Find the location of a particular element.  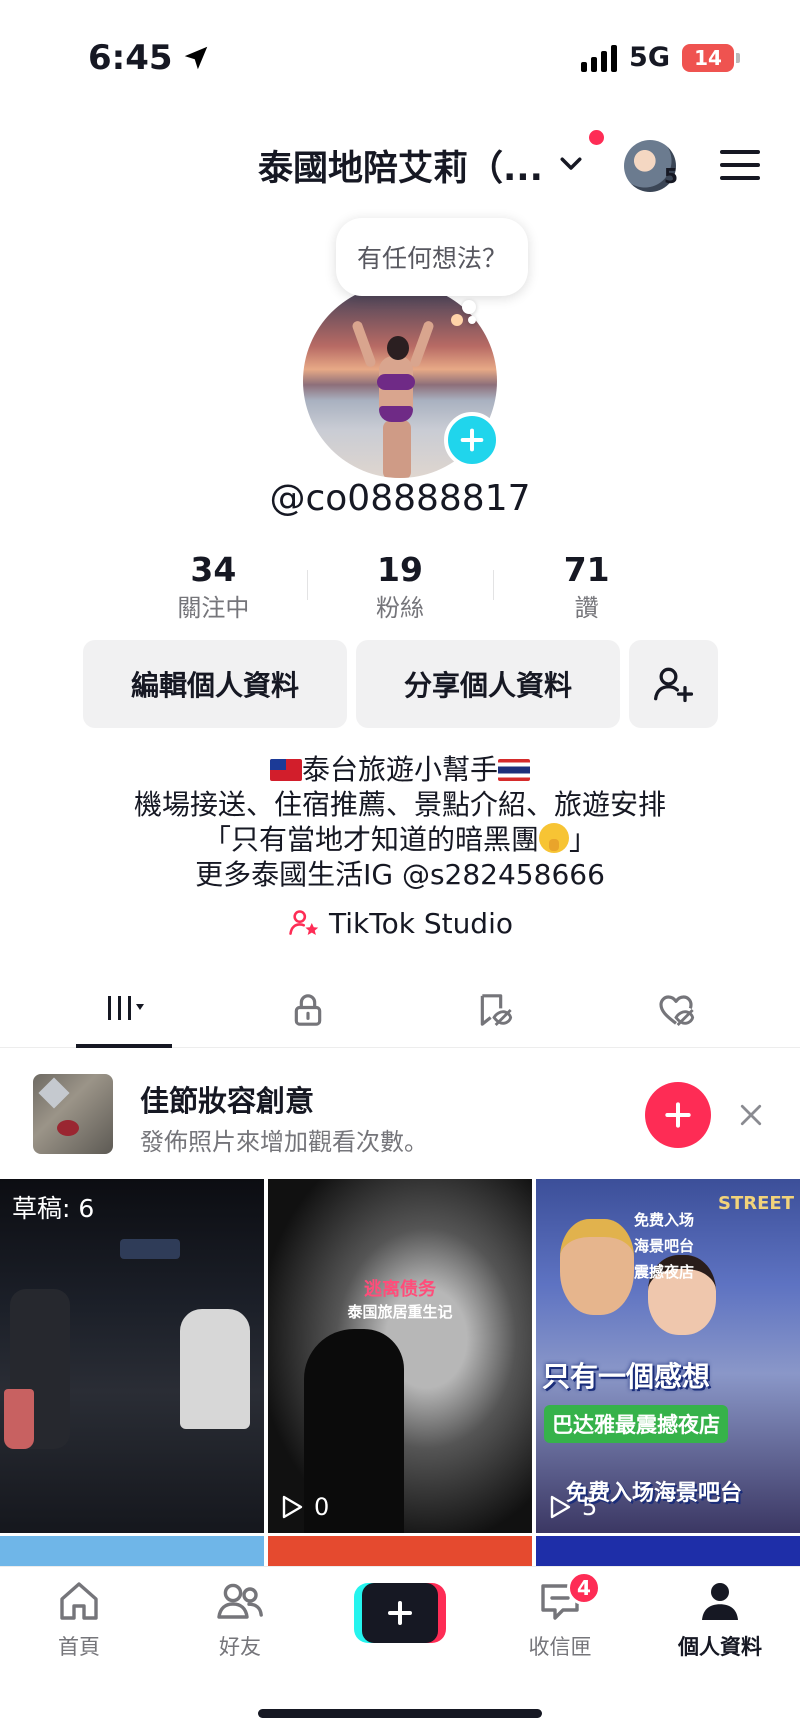

holiday-makeup-banner: 佳節妝容創意 發佈照片來增加觀看次數。 is located at coordinates (400, 1113).